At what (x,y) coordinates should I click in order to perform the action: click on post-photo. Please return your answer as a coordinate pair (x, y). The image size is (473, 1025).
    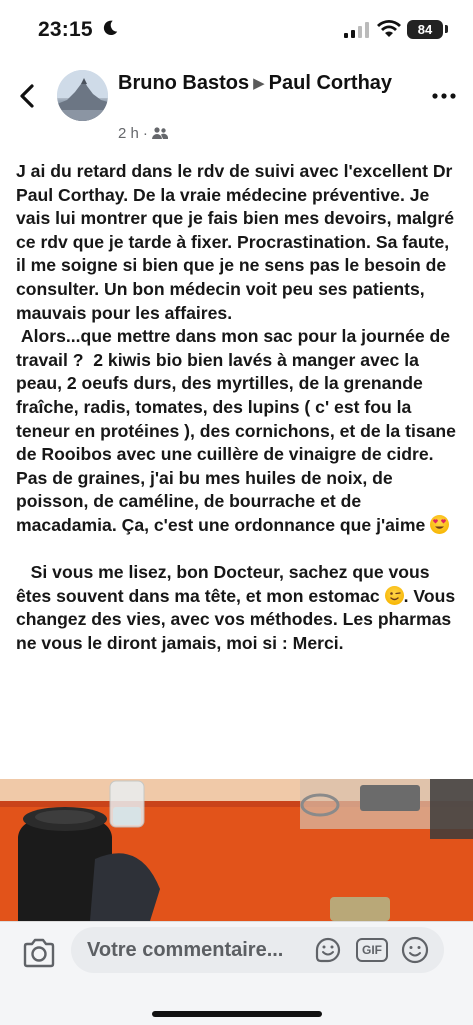
    Looking at the image, I should click on (236, 850).